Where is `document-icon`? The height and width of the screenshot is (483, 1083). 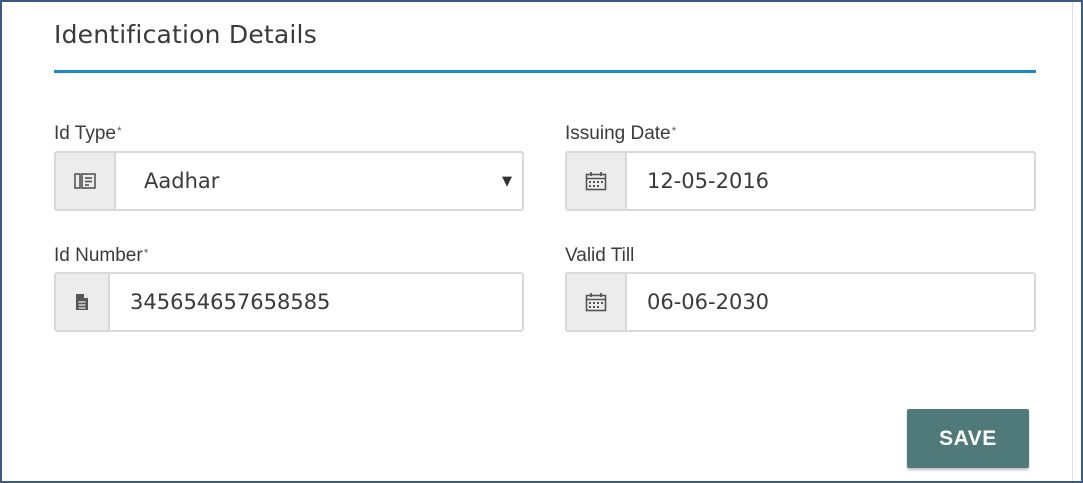 document-icon is located at coordinates (82, 302).